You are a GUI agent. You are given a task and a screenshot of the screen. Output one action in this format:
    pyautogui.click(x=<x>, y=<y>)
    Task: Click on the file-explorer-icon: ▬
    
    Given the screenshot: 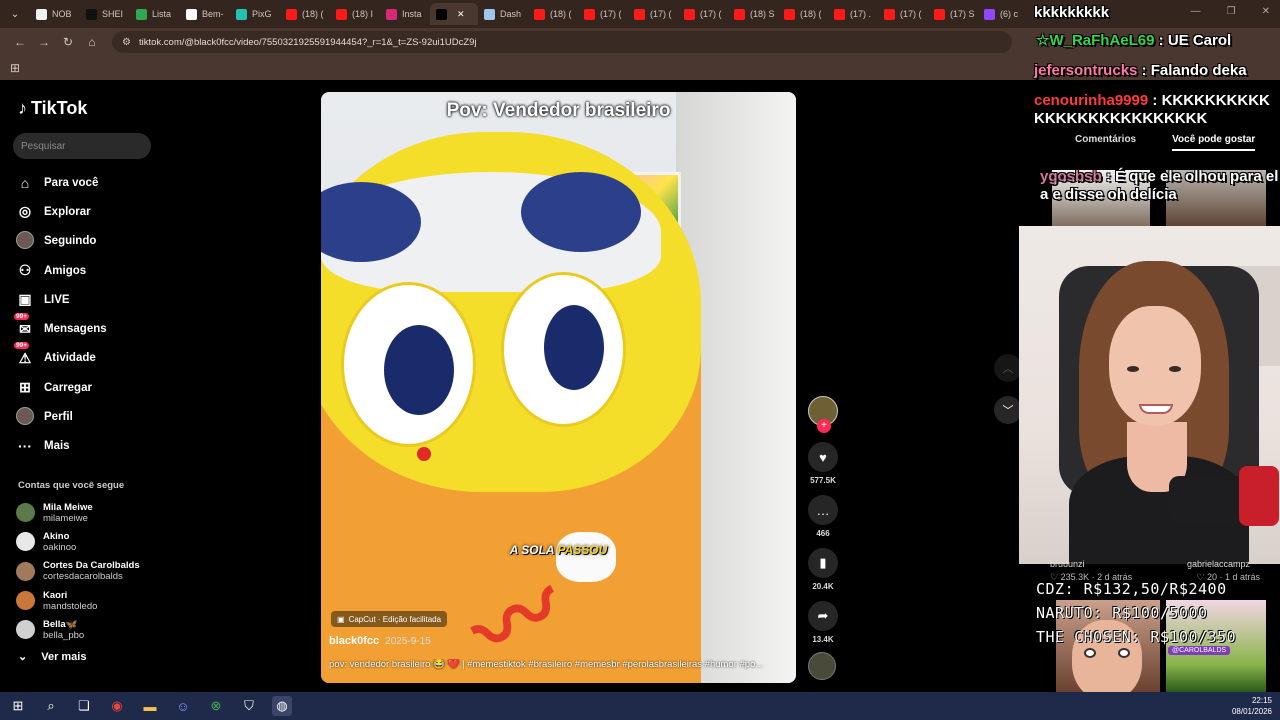 What is the action you would take?
    pyautogui.click(x=150, y=706)
    